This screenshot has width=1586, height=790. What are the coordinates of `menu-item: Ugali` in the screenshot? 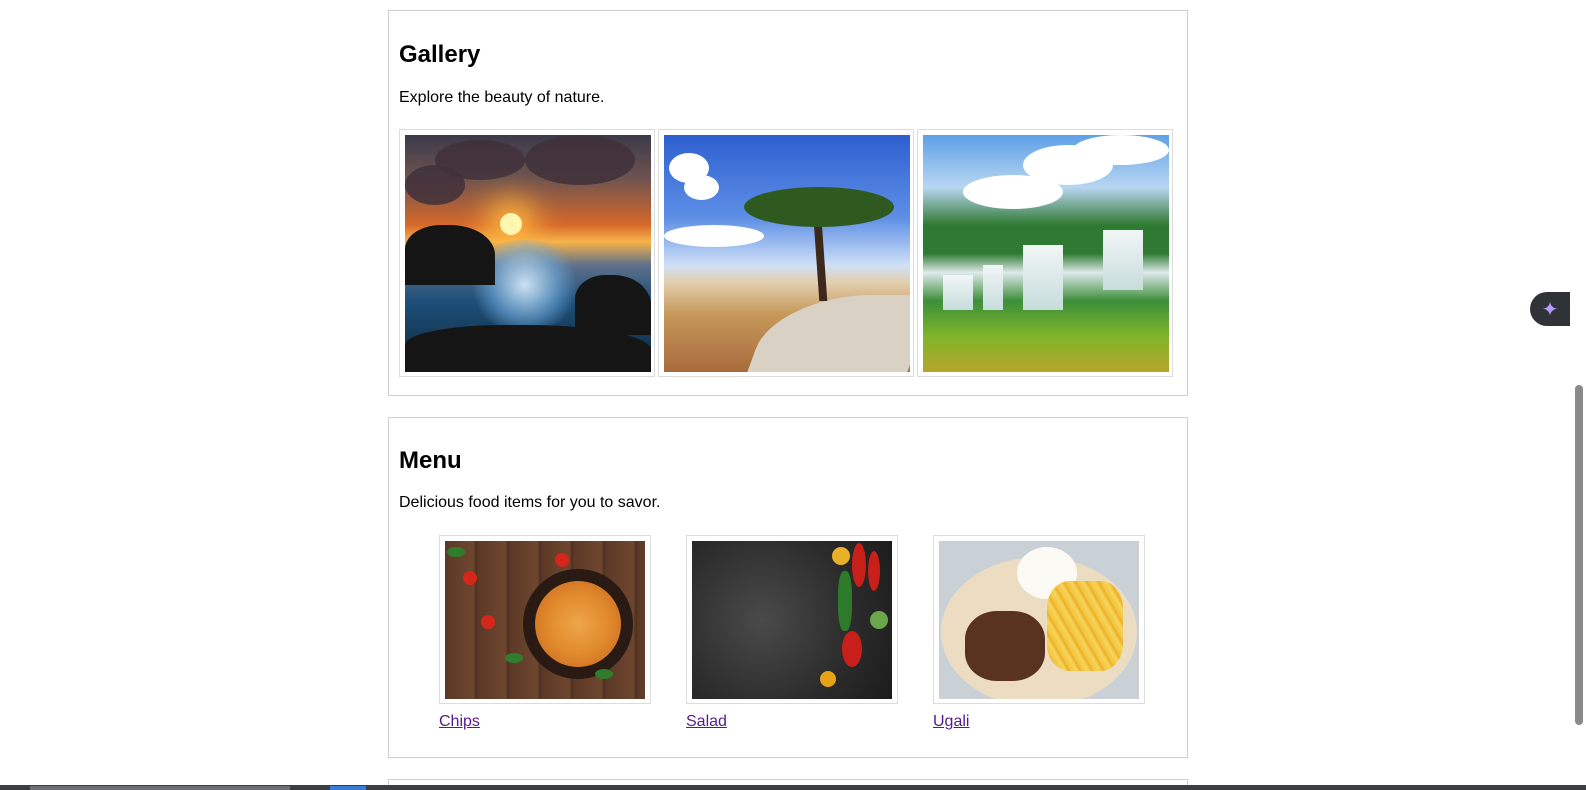 It's located at (1039, 633).